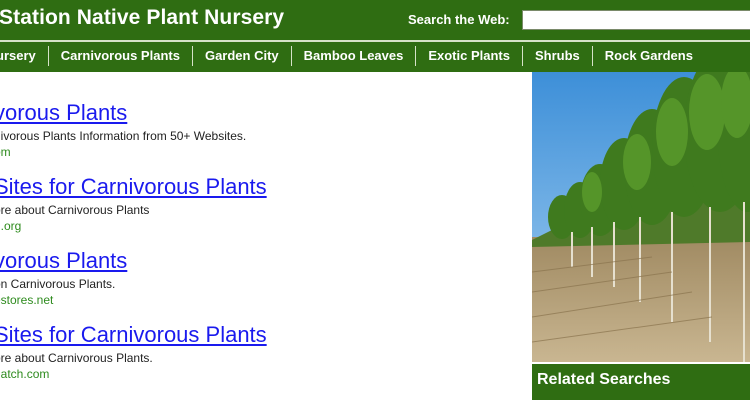 The width and height of the screenshot is (750, 400). Describe the element at coordinates (76, 358) in the screenshot. I see `result-description: ore about Carnivorous Plants.` at that location.